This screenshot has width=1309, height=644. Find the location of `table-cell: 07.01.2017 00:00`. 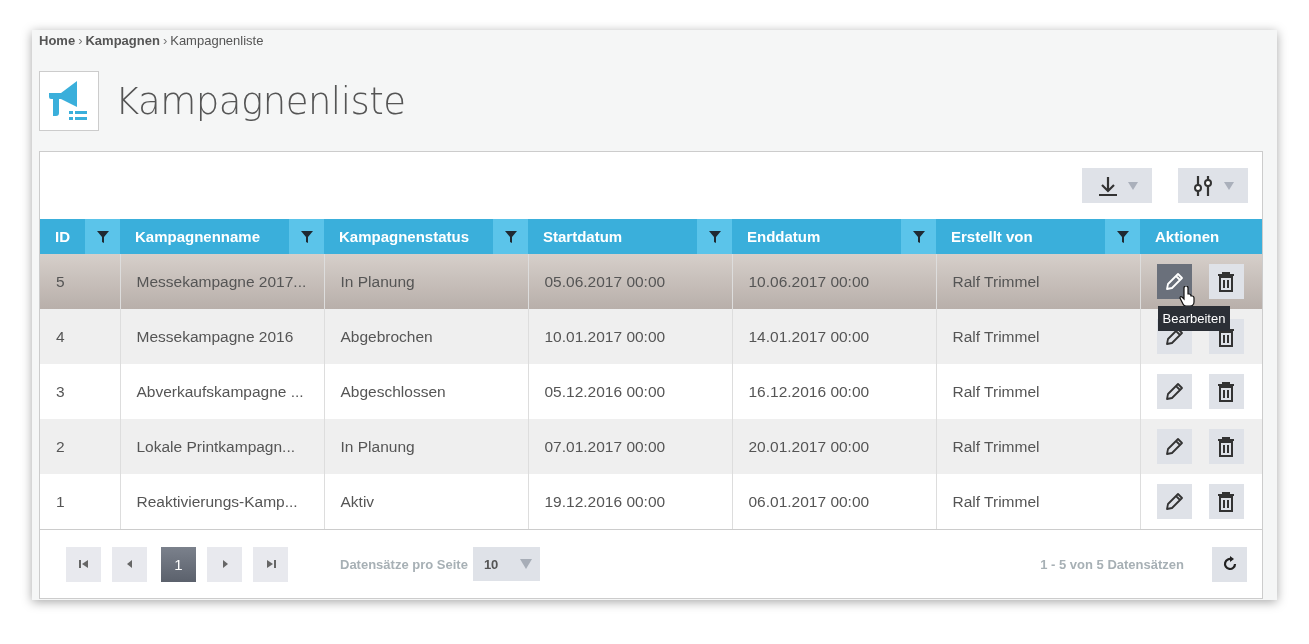

table-cell: 07.01.2017 00:00 is located at coordinates (630, 446).